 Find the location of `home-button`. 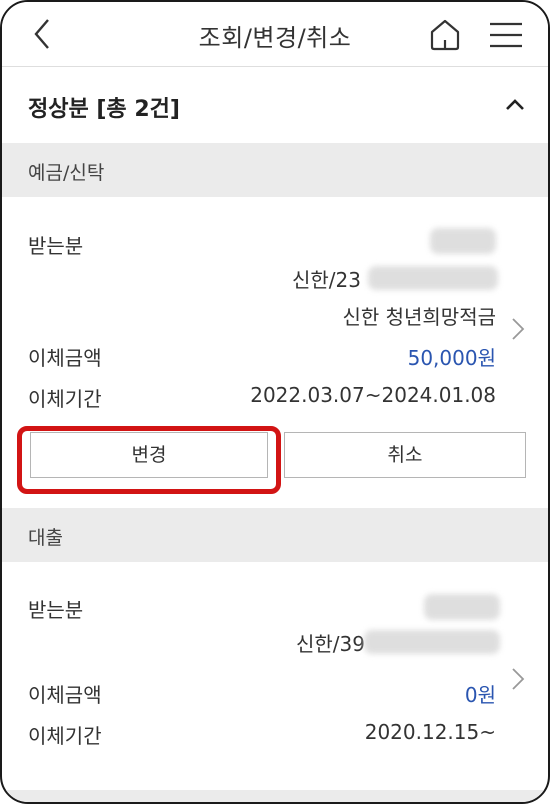

home-button is located at coordinates (445, 34).